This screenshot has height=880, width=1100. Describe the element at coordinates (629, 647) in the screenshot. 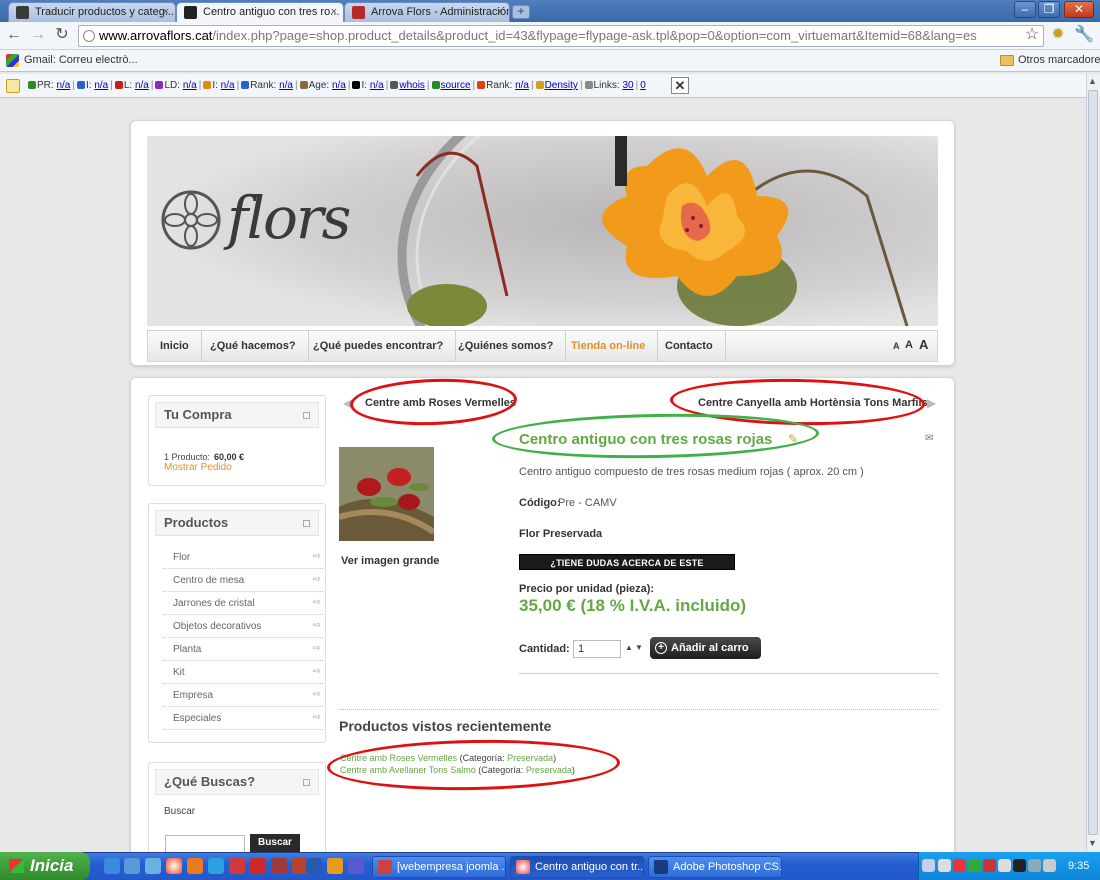

I see `quantity-increment-icon: ▲` at that location.